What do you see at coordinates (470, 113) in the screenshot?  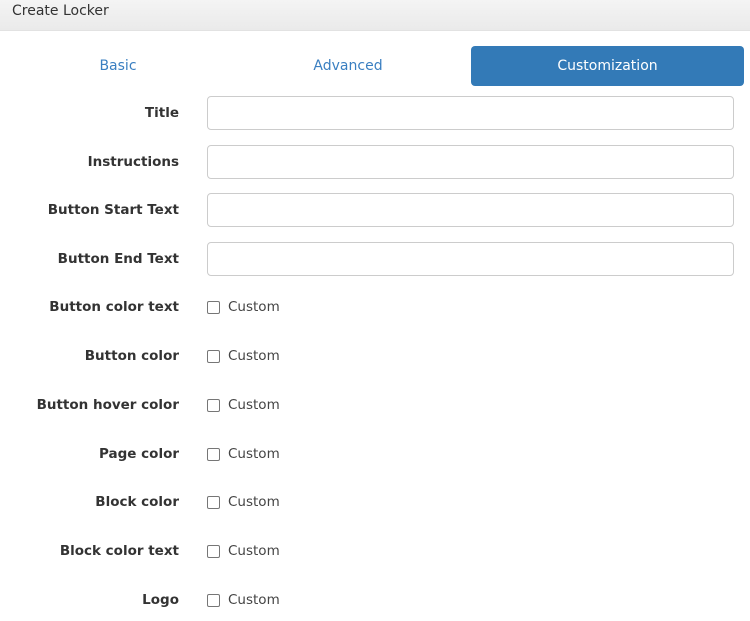 I see `title-input` at bounding box center [470, 113].